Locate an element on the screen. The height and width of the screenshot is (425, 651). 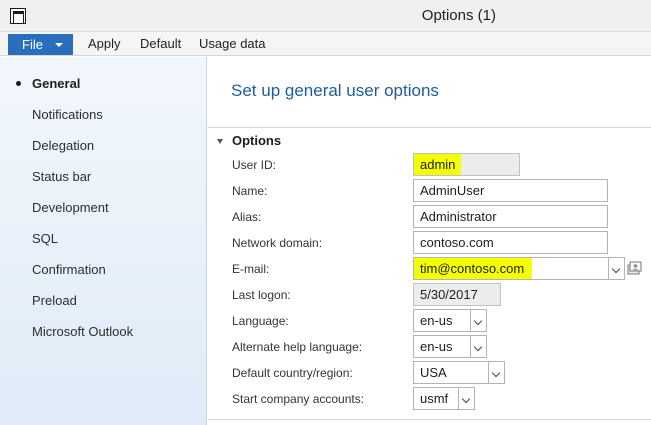
active-bullet-icon is located at coordinates (18, 83).